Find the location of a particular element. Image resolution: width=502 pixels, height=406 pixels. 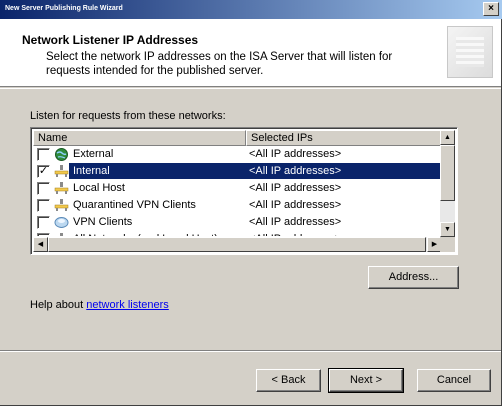

vertical-scrollbar: ▲ ▼ is located at coordinates (447, 183).